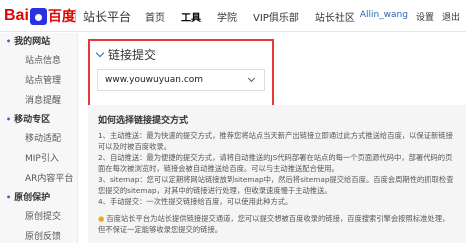  I want to click on settings-link: 设置, so click(425, 16).